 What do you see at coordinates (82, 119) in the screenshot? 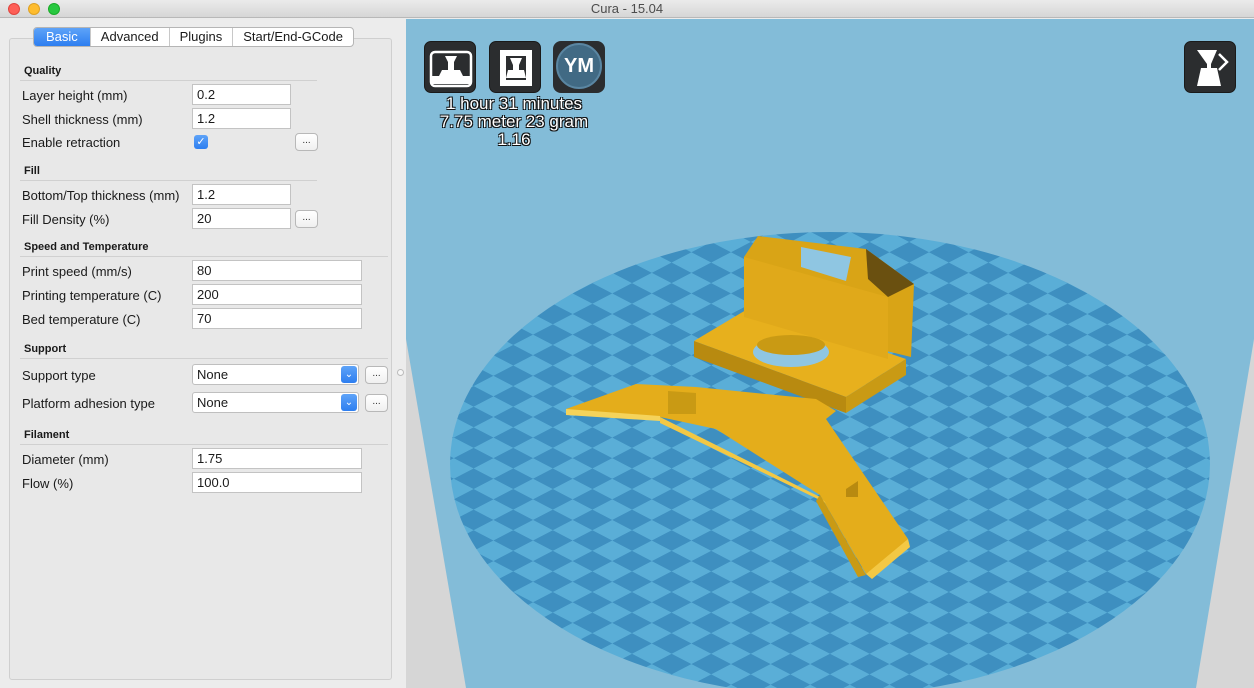
I see `shell-thickness-label: Shell thickness (mm)` at bounding box center [82, 119].